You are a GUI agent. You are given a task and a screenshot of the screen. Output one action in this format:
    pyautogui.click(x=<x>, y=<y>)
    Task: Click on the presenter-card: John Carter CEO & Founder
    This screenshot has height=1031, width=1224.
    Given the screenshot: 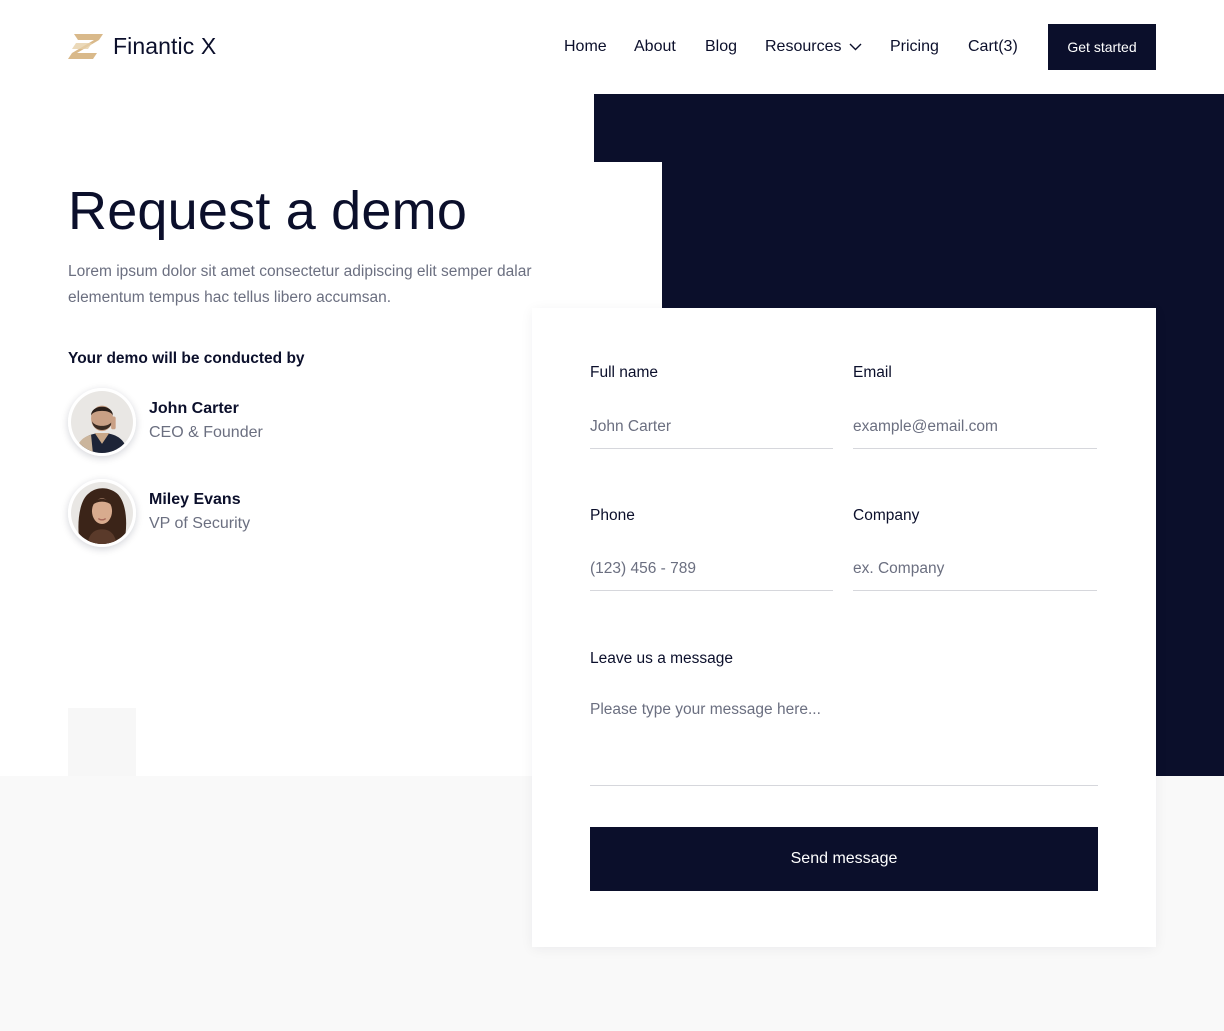 What is the action you would take?
    pyautogui.click(x=165, y=422)
    